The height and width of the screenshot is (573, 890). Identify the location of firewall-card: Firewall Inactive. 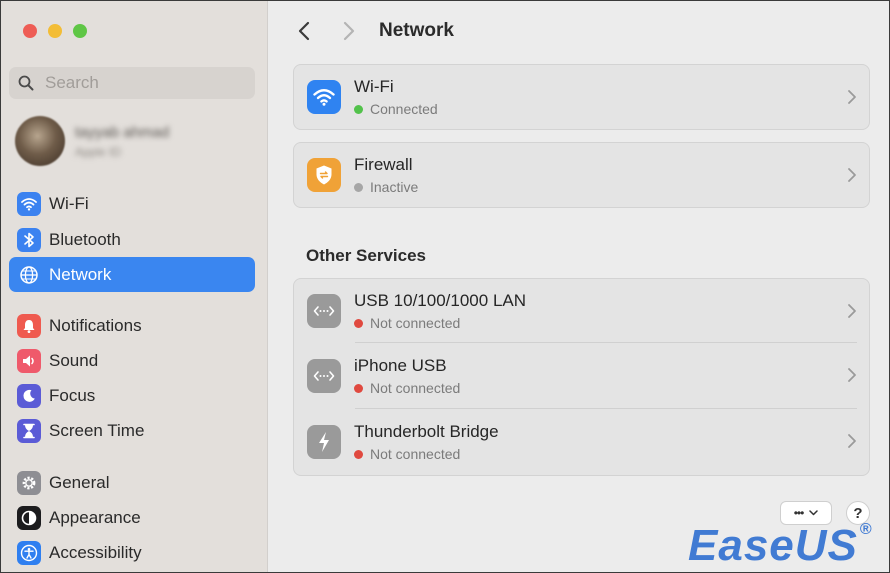
(581, 175).